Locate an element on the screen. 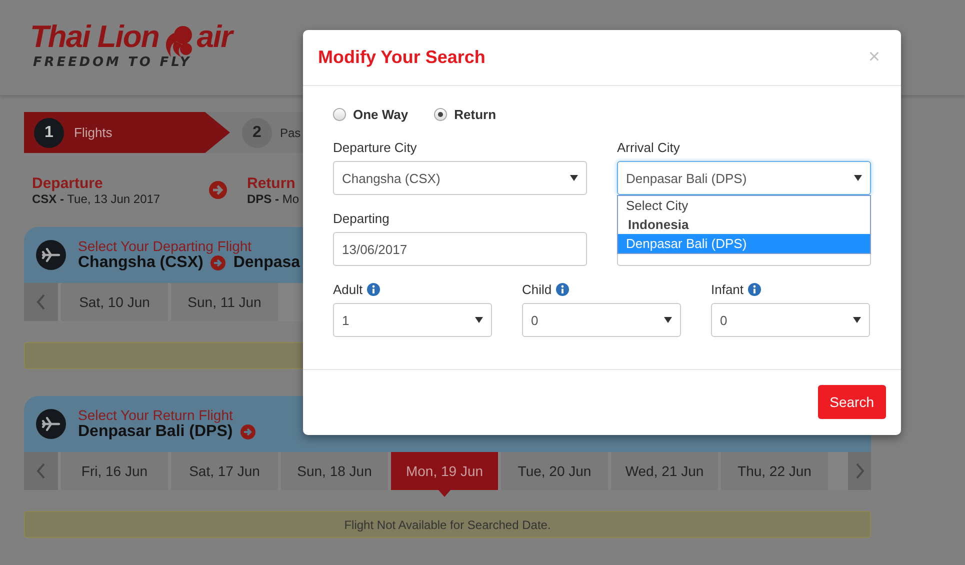  field-label: Child is located at coordinates (537, 289).